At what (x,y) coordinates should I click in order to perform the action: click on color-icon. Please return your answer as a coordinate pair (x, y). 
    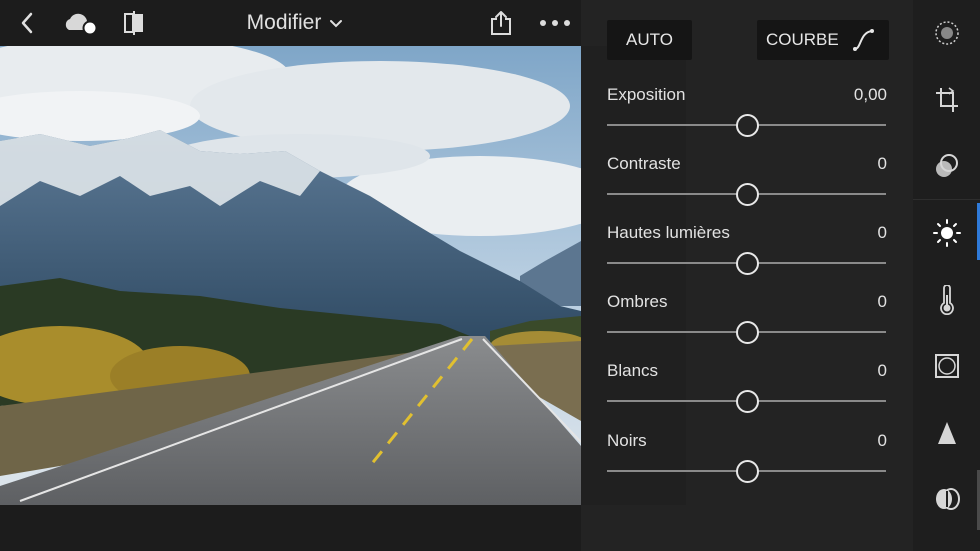
    Looking at the image, I should click on (946, 300).